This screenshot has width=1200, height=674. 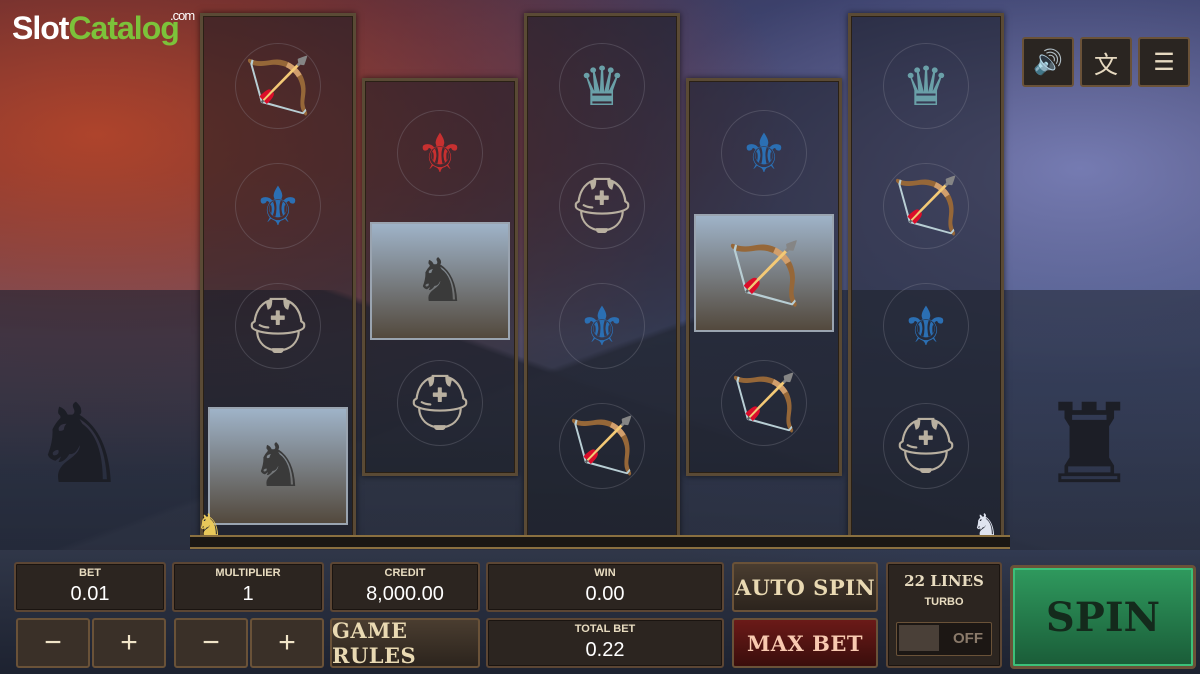 I want to click on total-bet-label: TOTAL BET, so click(x=605, y=629).